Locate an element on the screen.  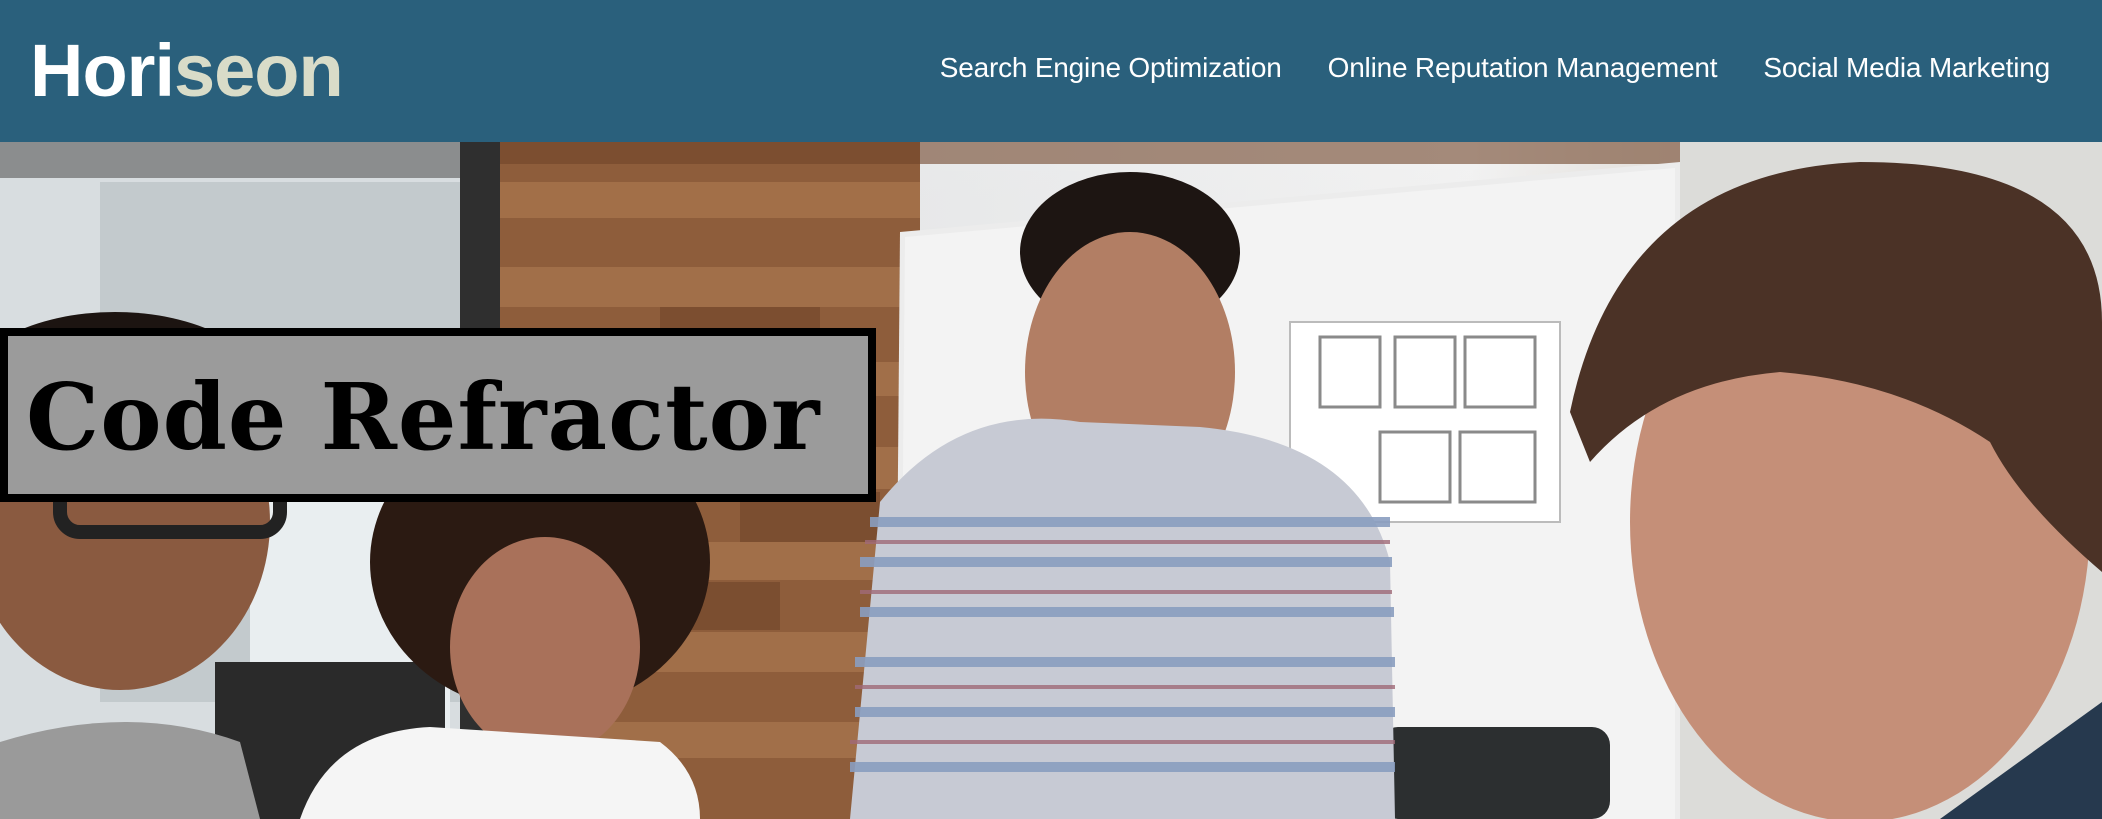
logo-text-main: Hori is located at coordinates (102, 70).